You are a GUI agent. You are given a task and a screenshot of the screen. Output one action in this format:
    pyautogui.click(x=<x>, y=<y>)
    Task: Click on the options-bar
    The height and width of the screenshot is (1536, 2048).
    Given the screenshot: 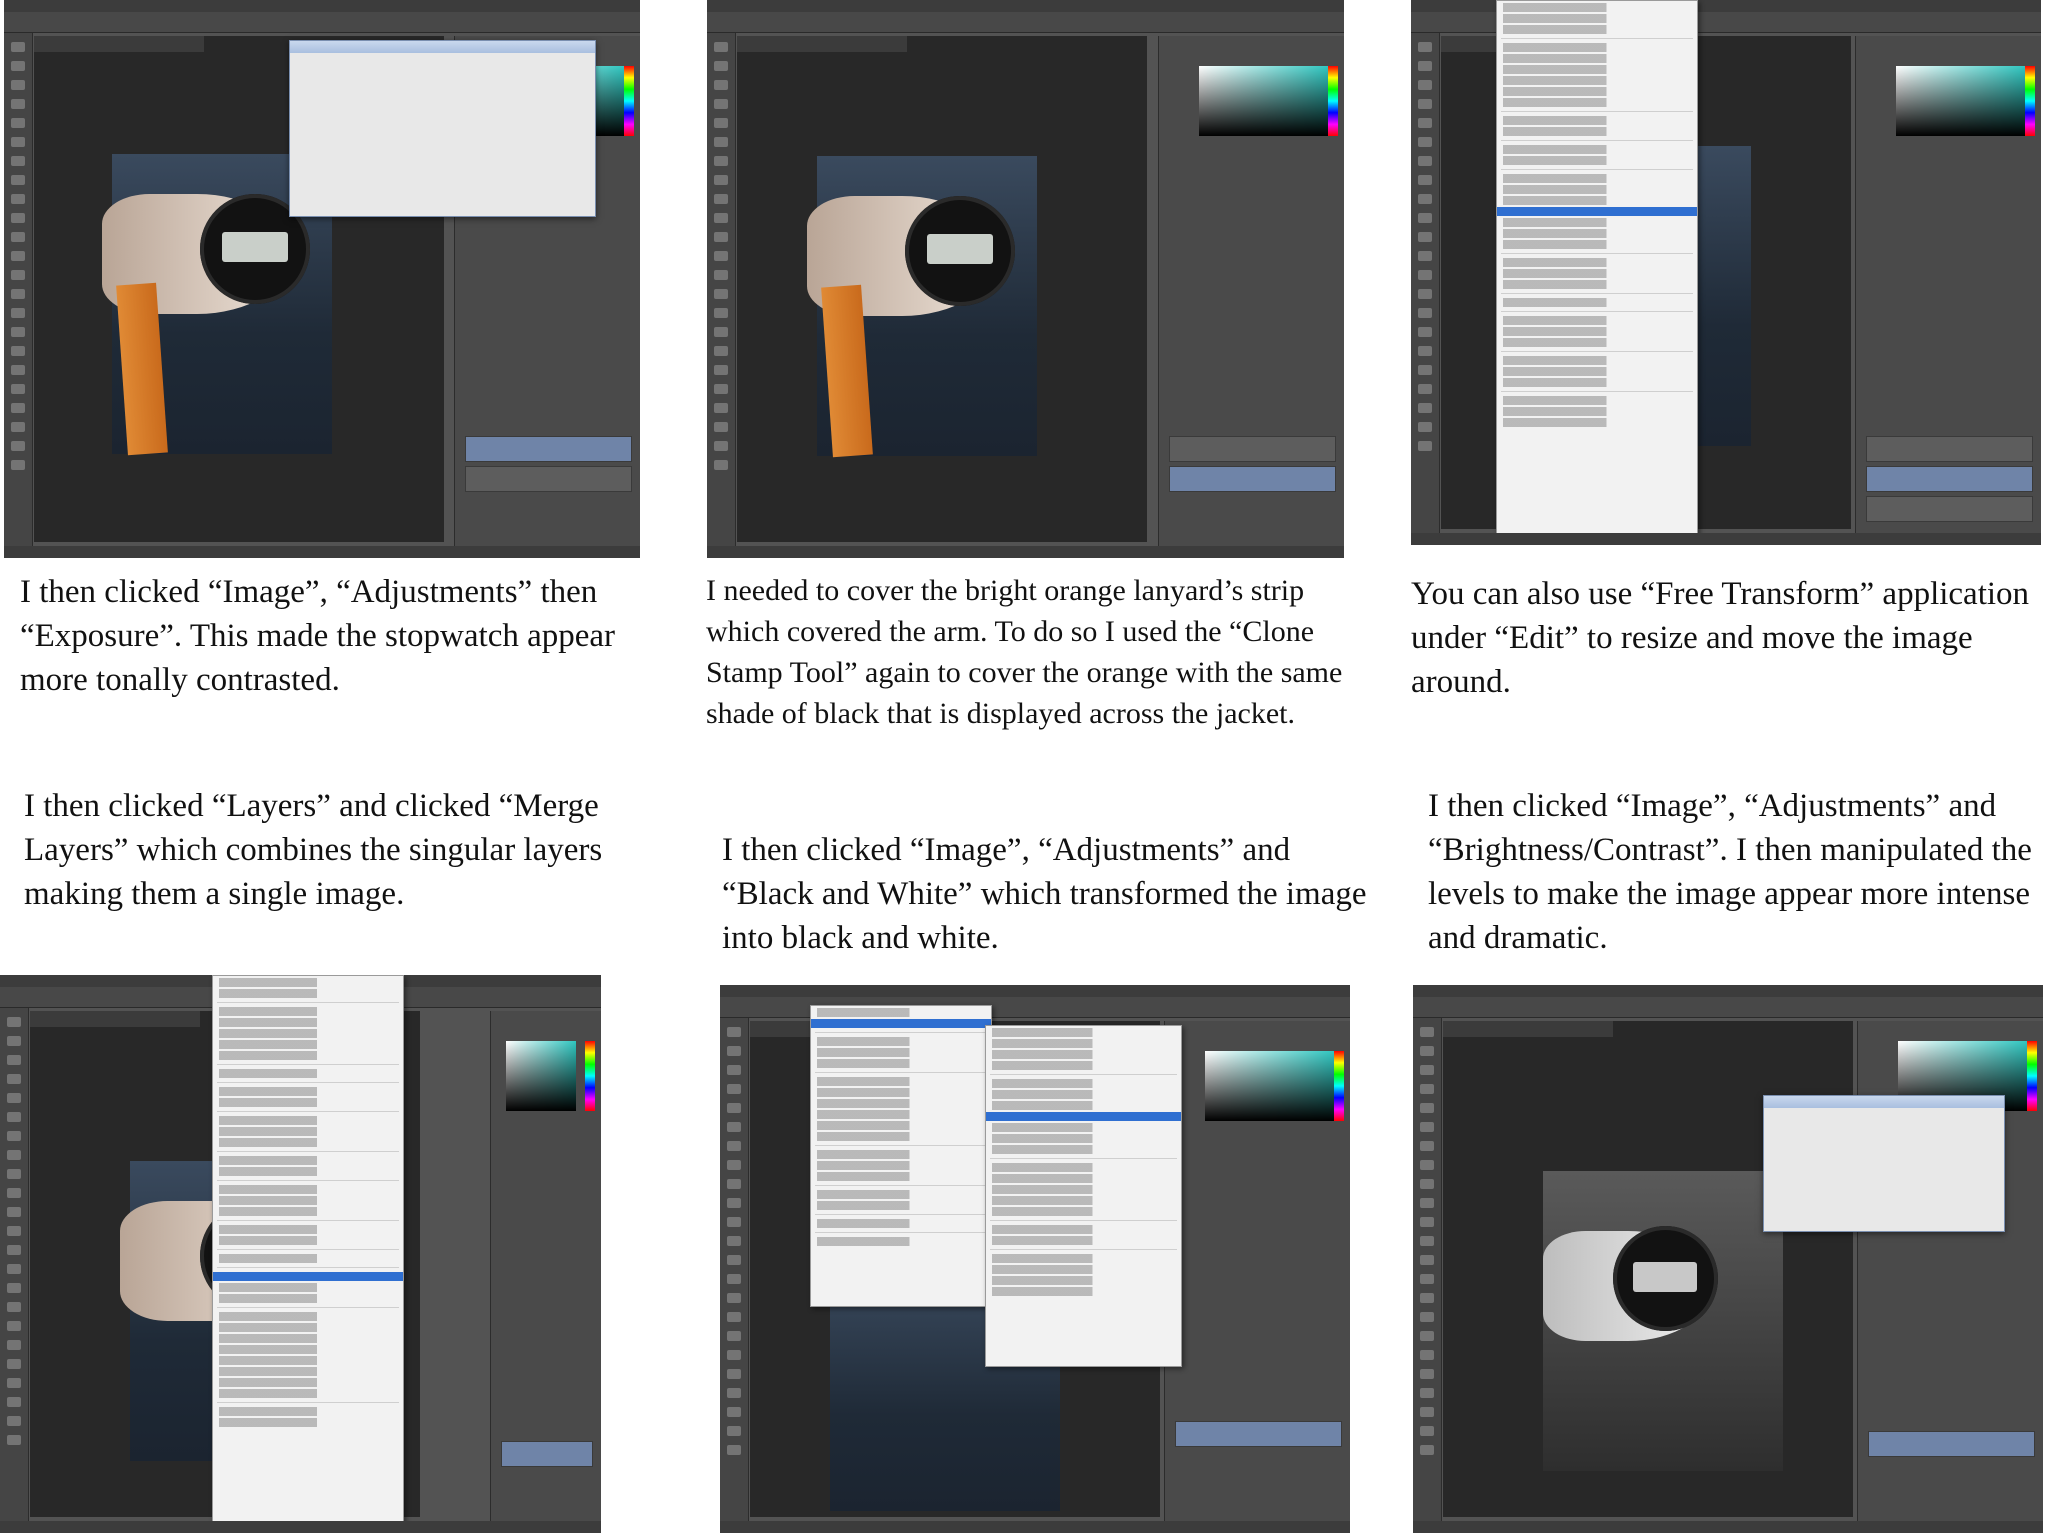 What is the action you would take?
    pyautogui.click(x=322, y=22)
    